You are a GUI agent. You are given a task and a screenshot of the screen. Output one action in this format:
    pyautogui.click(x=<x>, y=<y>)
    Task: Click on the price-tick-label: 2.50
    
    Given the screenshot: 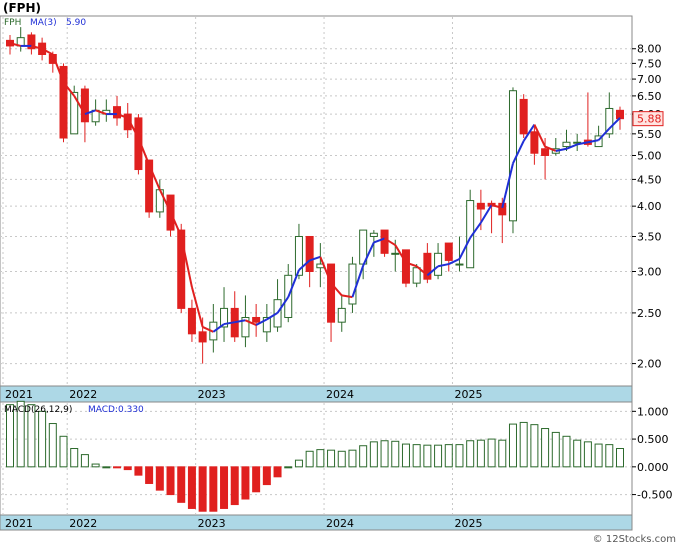 What is the action you would take?
    pyautogui.click(x=649, y=313)
    